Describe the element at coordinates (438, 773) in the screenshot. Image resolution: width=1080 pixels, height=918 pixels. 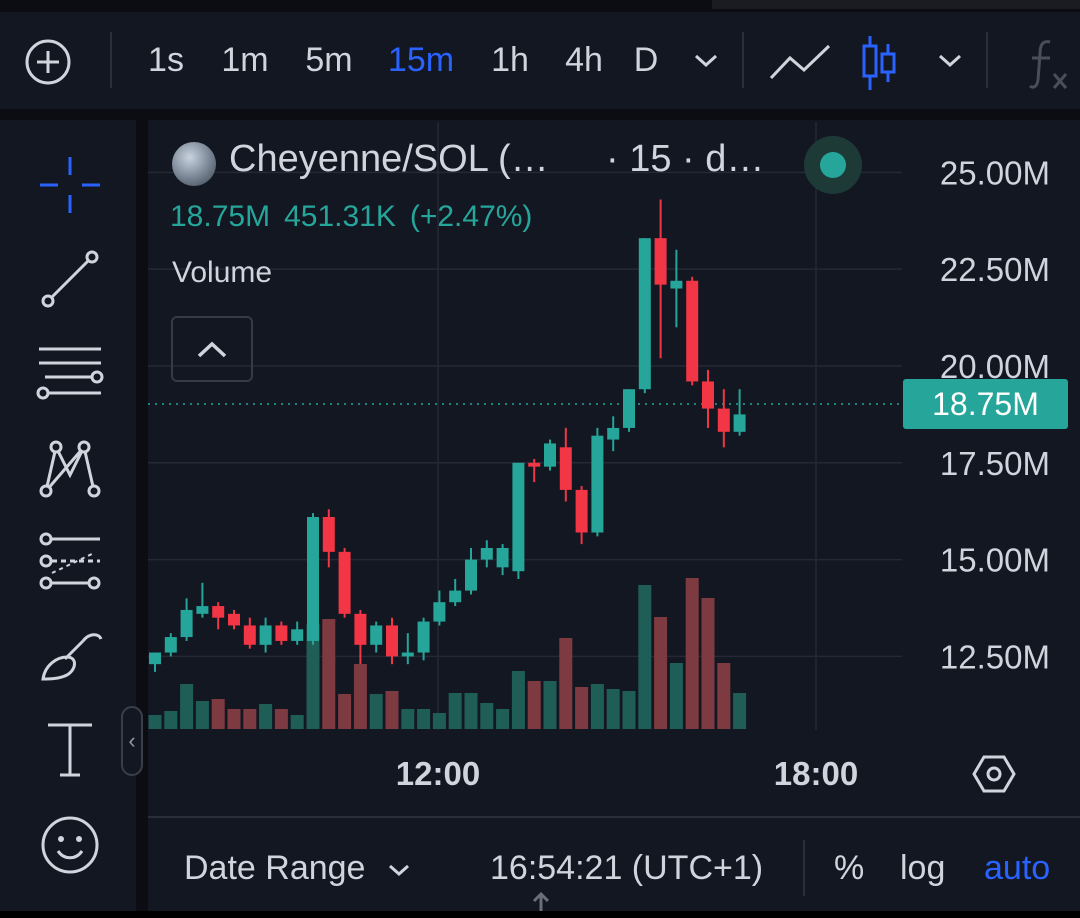
I see `time-axis-label: 12:00` at that location.